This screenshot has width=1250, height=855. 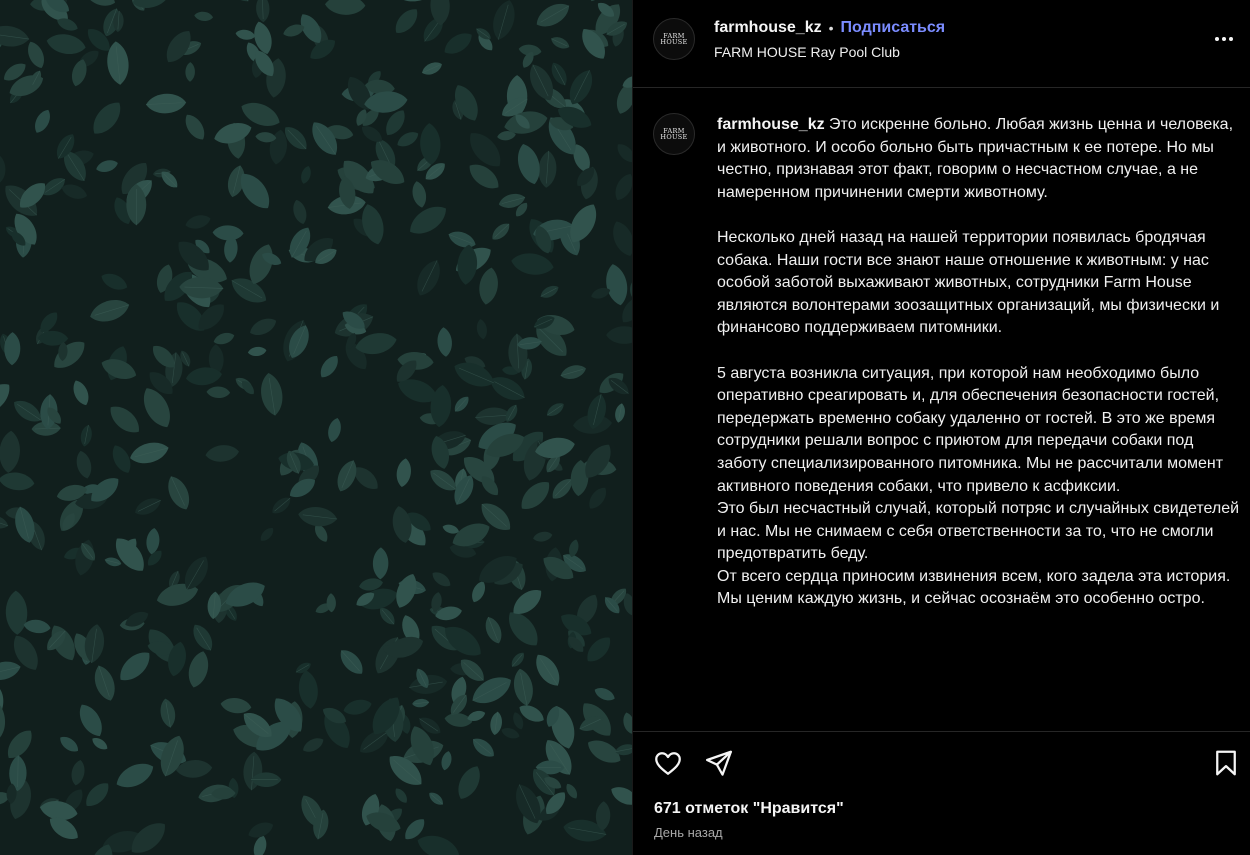 What do you see at coordinates (688, 832) in the screenshot?
I see `post-time: День назад` at bounding box center [688, 832].